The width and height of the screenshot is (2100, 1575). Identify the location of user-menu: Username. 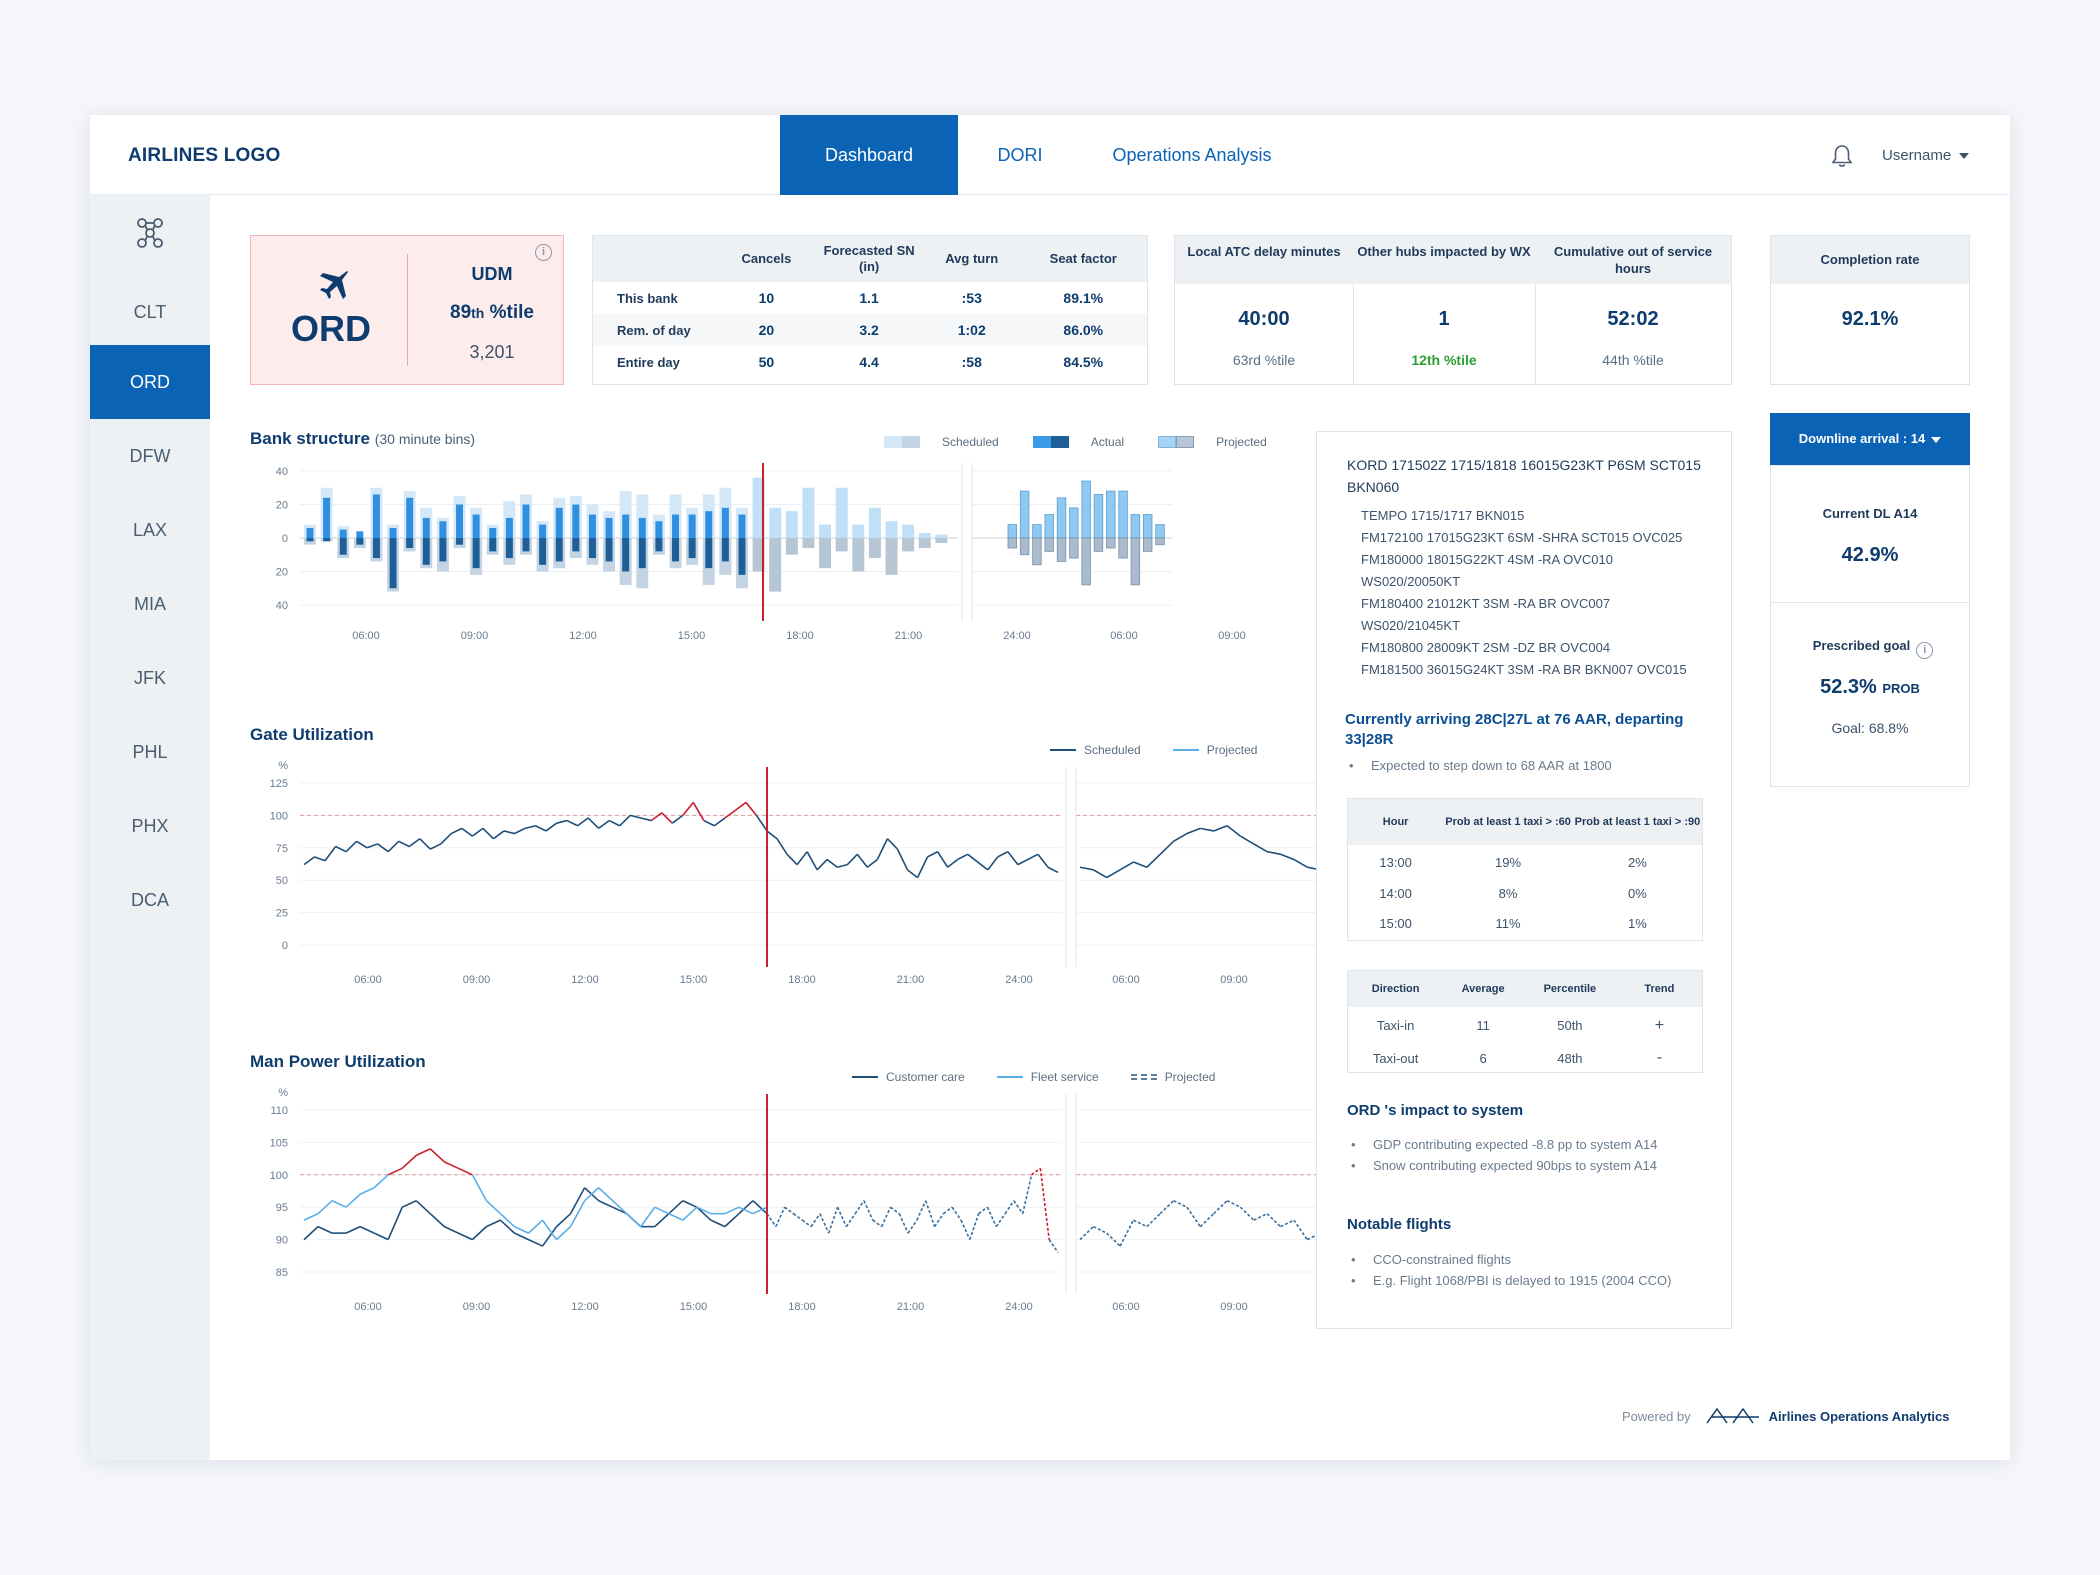
(1926, 155).